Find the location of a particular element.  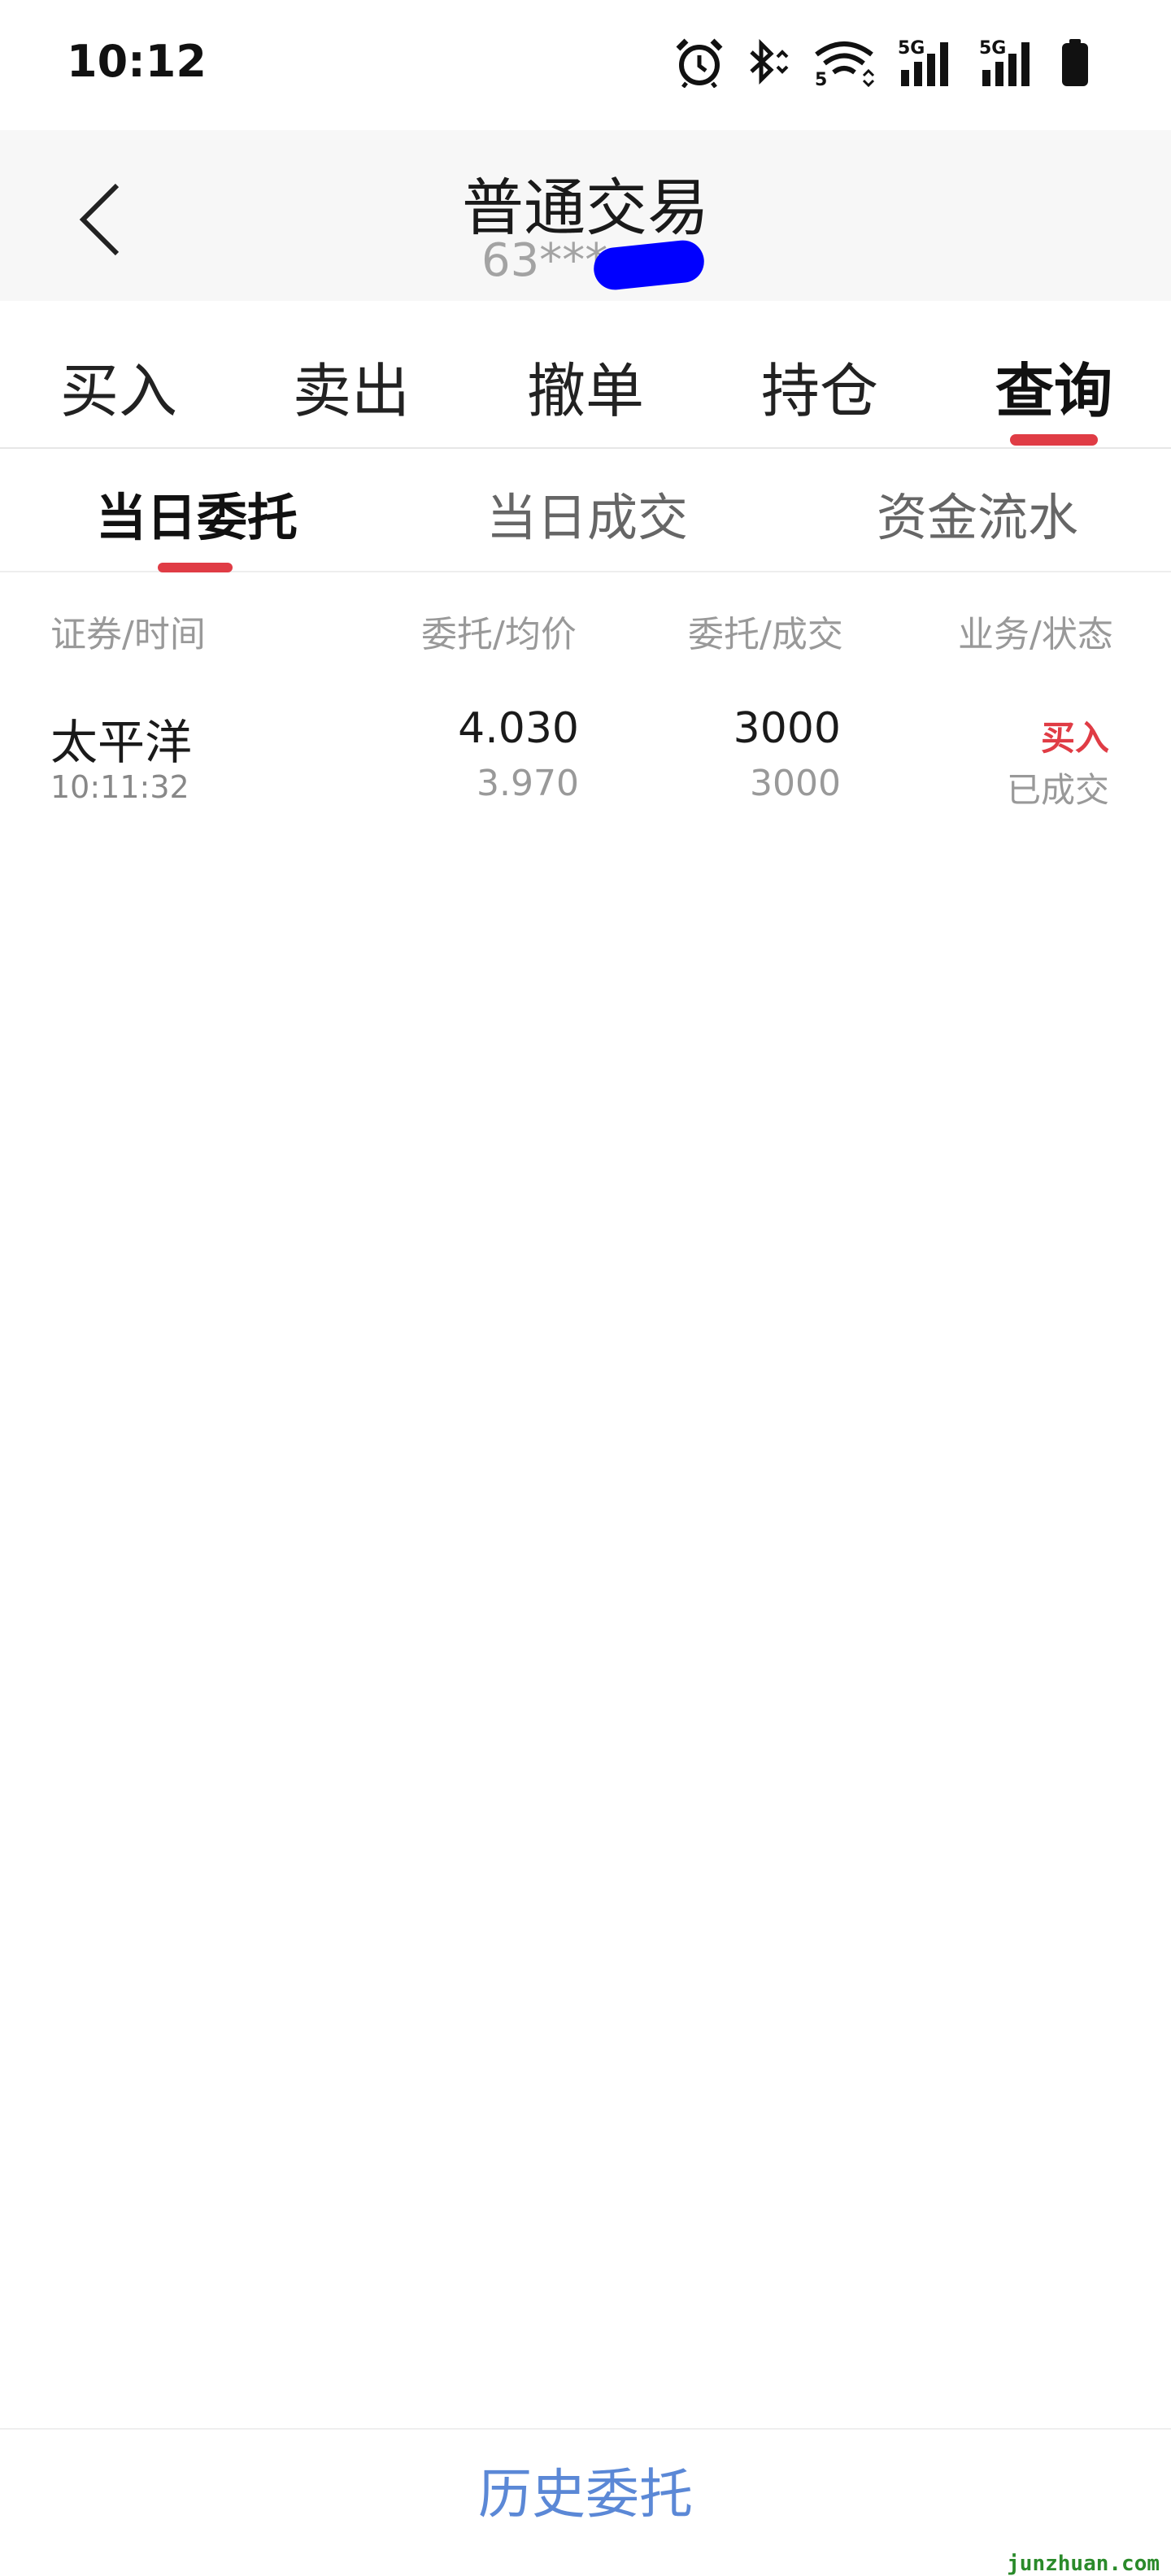

order-status: 已成交 is located at coordinates (1057, 790).